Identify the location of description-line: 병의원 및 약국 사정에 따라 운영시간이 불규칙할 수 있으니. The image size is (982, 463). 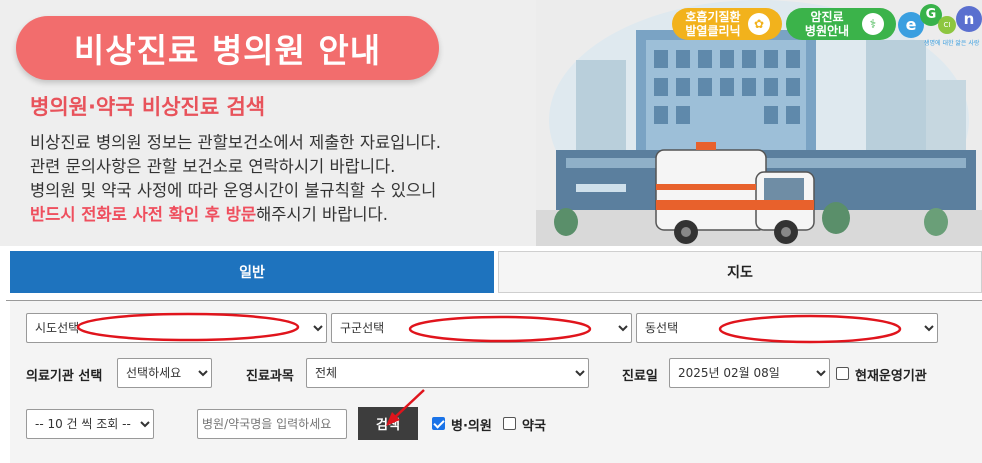
(233, 190).